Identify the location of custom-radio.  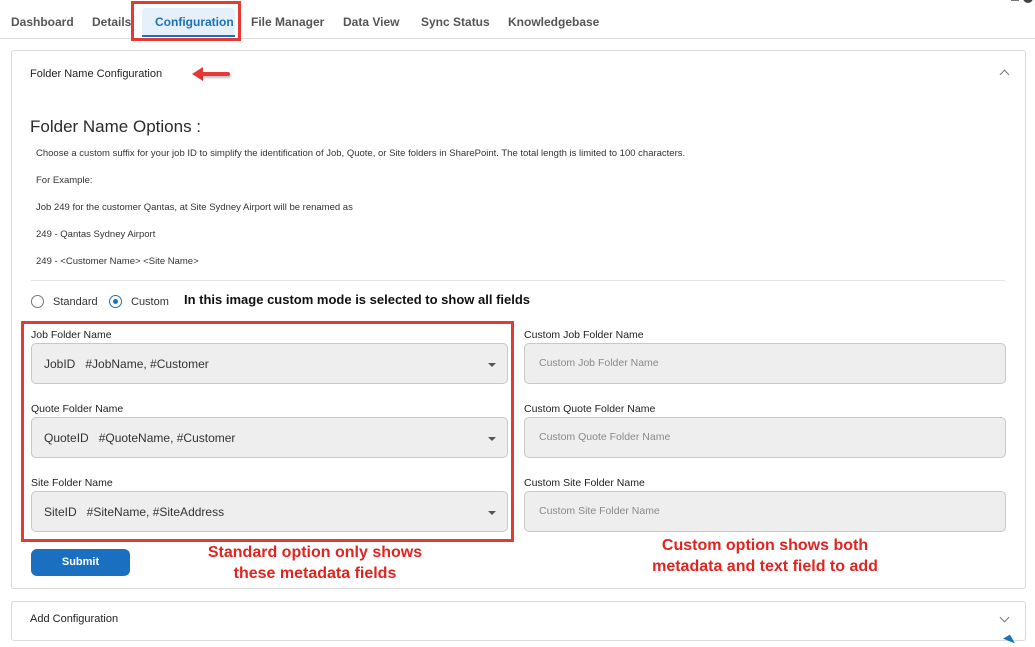
(115, 301).